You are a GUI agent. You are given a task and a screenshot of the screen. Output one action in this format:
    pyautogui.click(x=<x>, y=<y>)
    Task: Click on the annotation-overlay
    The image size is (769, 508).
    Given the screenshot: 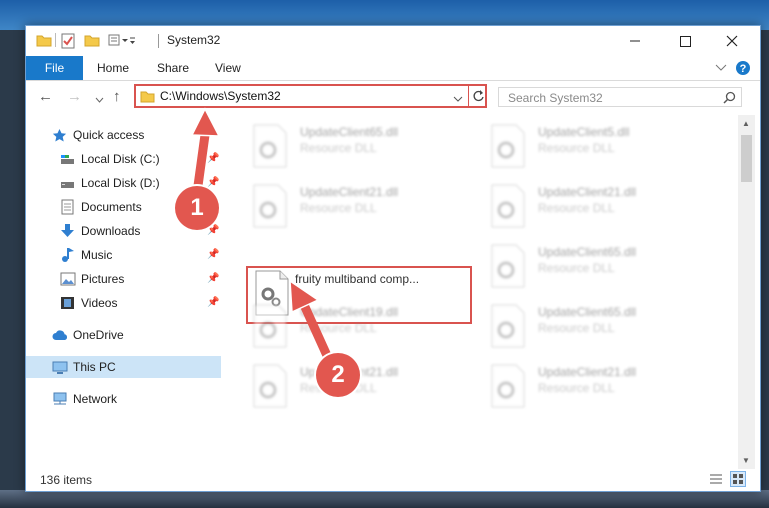 What is the action you would take?
    pyautogui.click(x=262, y=236)
    